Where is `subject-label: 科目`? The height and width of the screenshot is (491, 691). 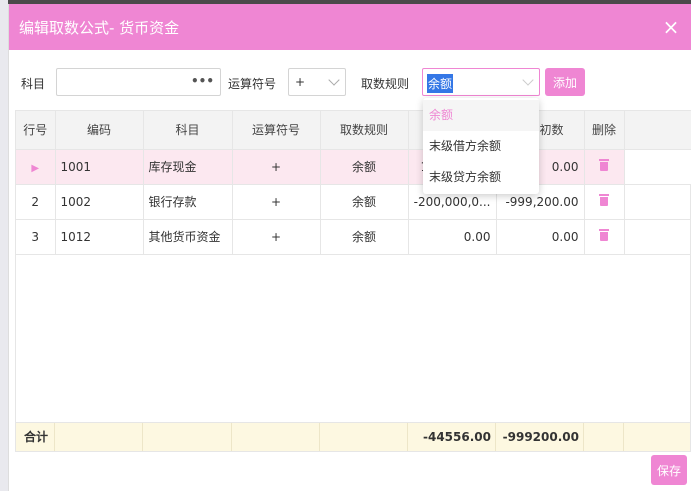
subject-label: 科目 is located at coordinates (33, 84).